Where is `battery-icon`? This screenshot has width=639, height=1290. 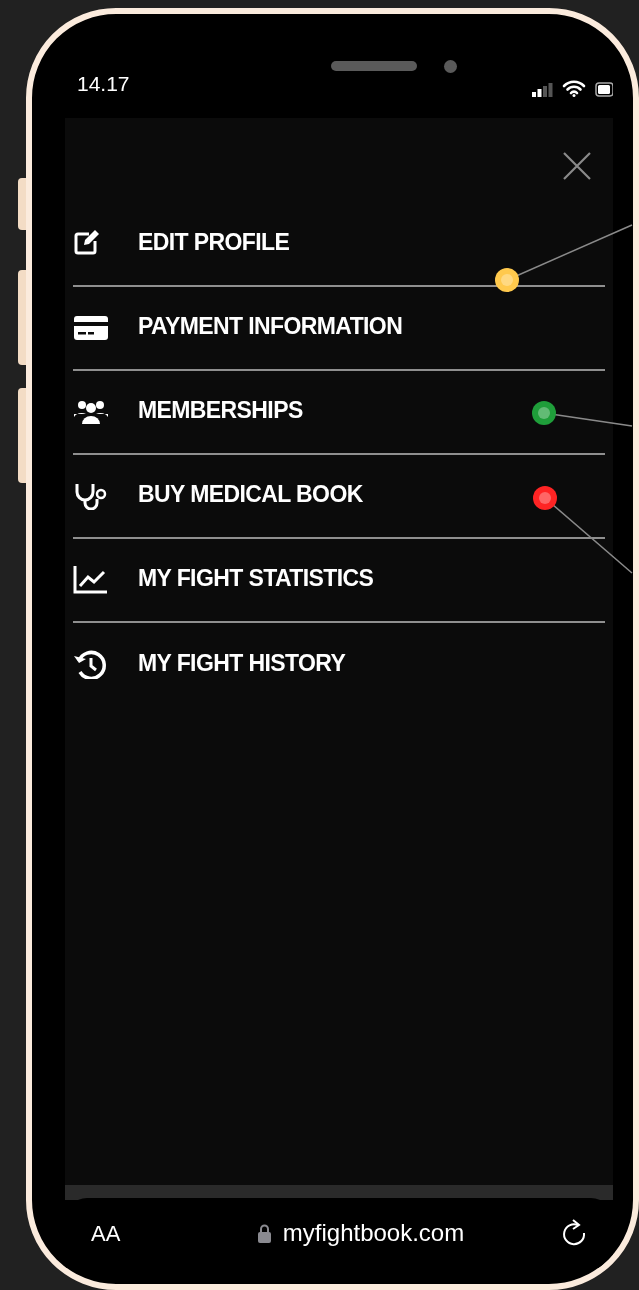
battery-icon is located at coordinates (604, 89).